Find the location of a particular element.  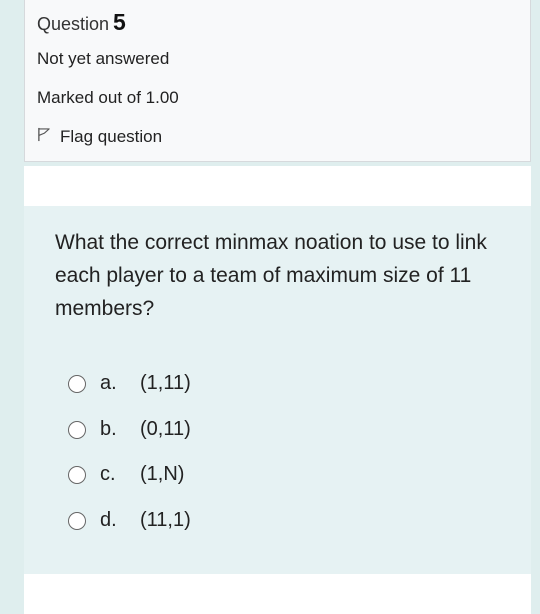

answer-option-b: b. (0,11) is located at coordinates (129, 429).